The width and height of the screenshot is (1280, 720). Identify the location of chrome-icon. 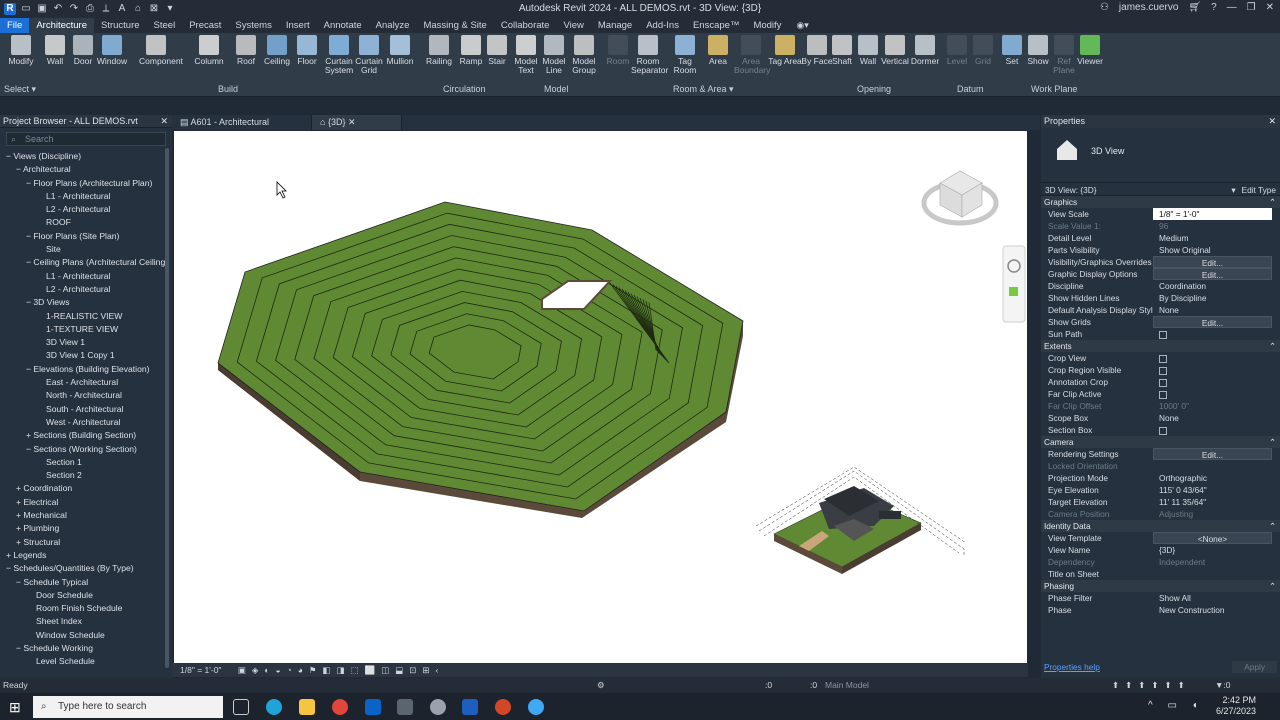
(340, 707).